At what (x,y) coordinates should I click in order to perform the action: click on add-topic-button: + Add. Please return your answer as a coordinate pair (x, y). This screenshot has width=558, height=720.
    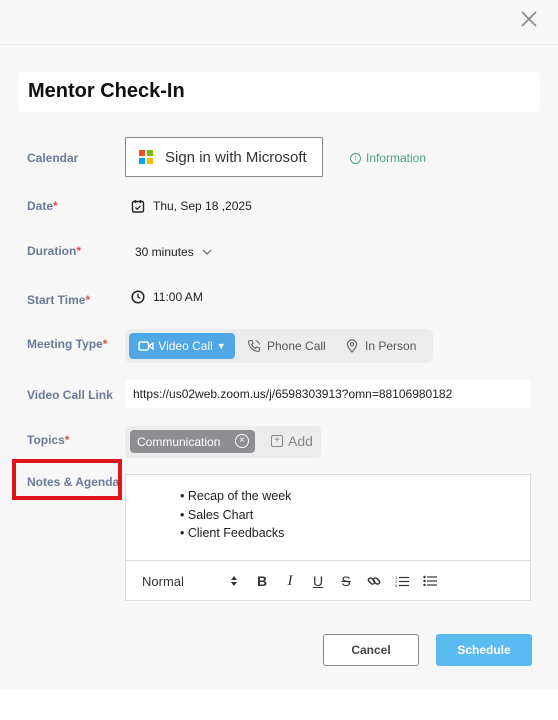
    Looking at the image, I should click on (292, 441).